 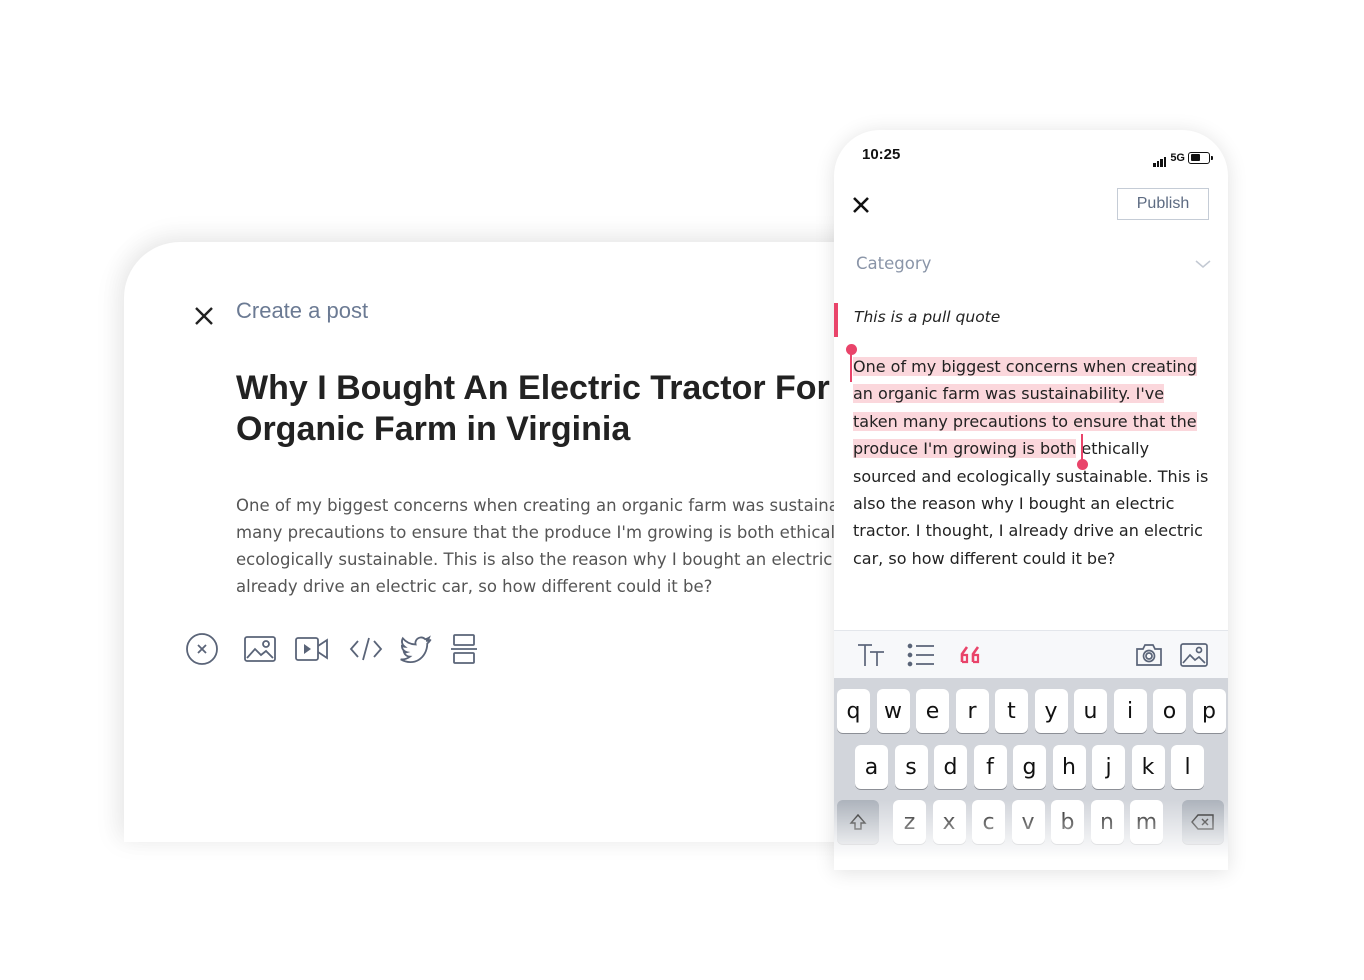 What do you see at coordinates (881, 154) in the screenshot?
I see `status-time: 10:25` at bounding box center [881, 154].